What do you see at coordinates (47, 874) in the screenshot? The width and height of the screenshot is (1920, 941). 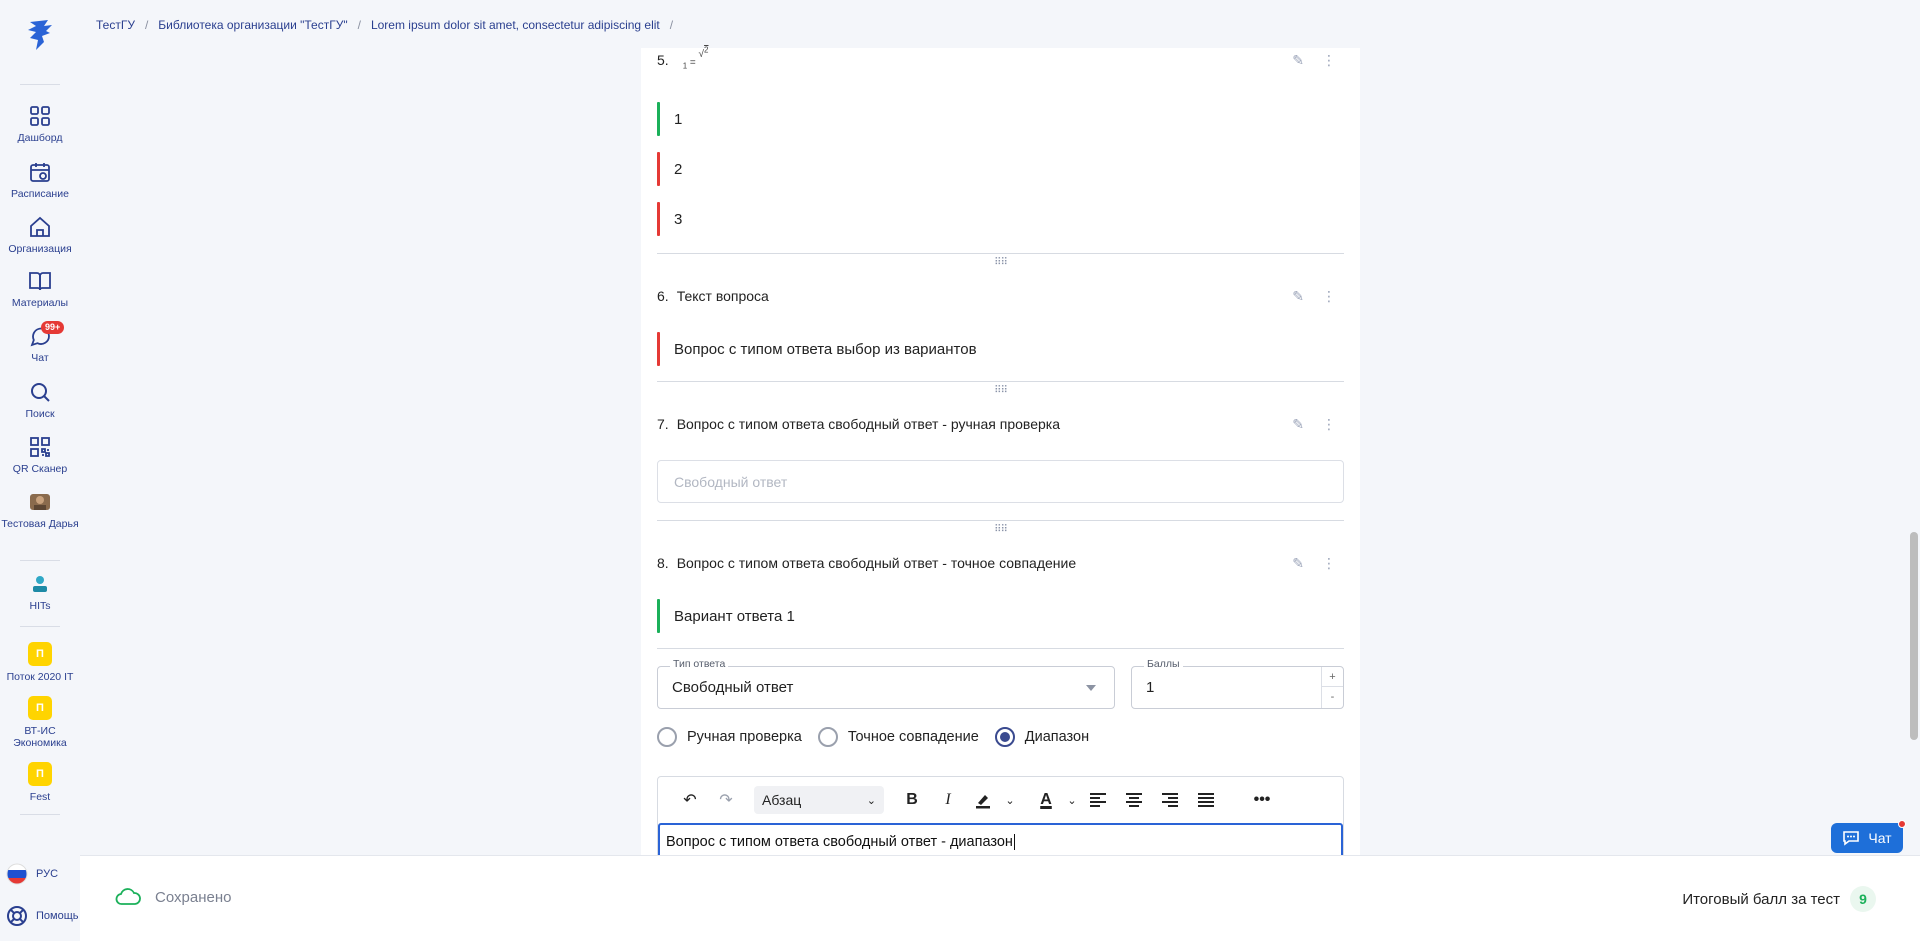 I see `language-label: РУС` at bounding box center [47, 874].